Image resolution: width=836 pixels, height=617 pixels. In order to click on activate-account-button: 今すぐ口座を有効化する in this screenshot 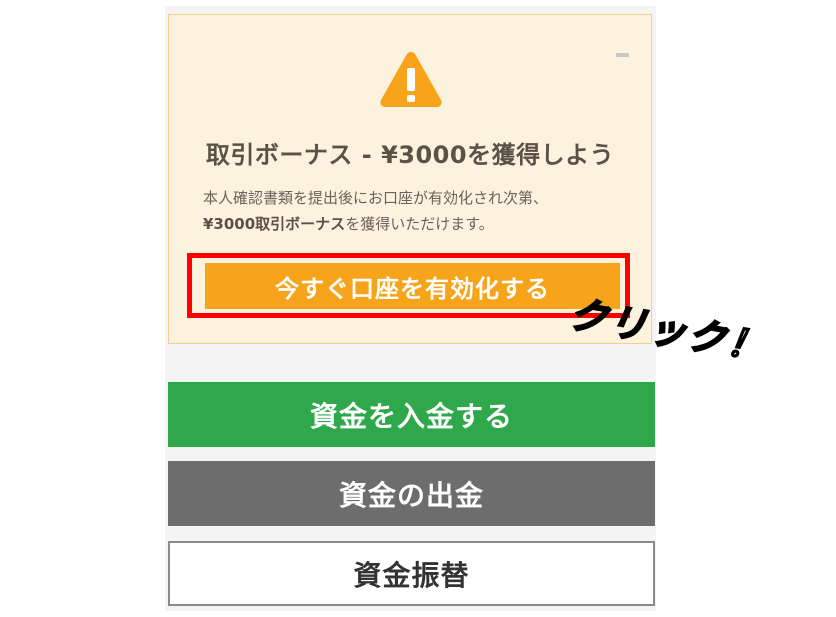, I will do `click(412, 286)`.